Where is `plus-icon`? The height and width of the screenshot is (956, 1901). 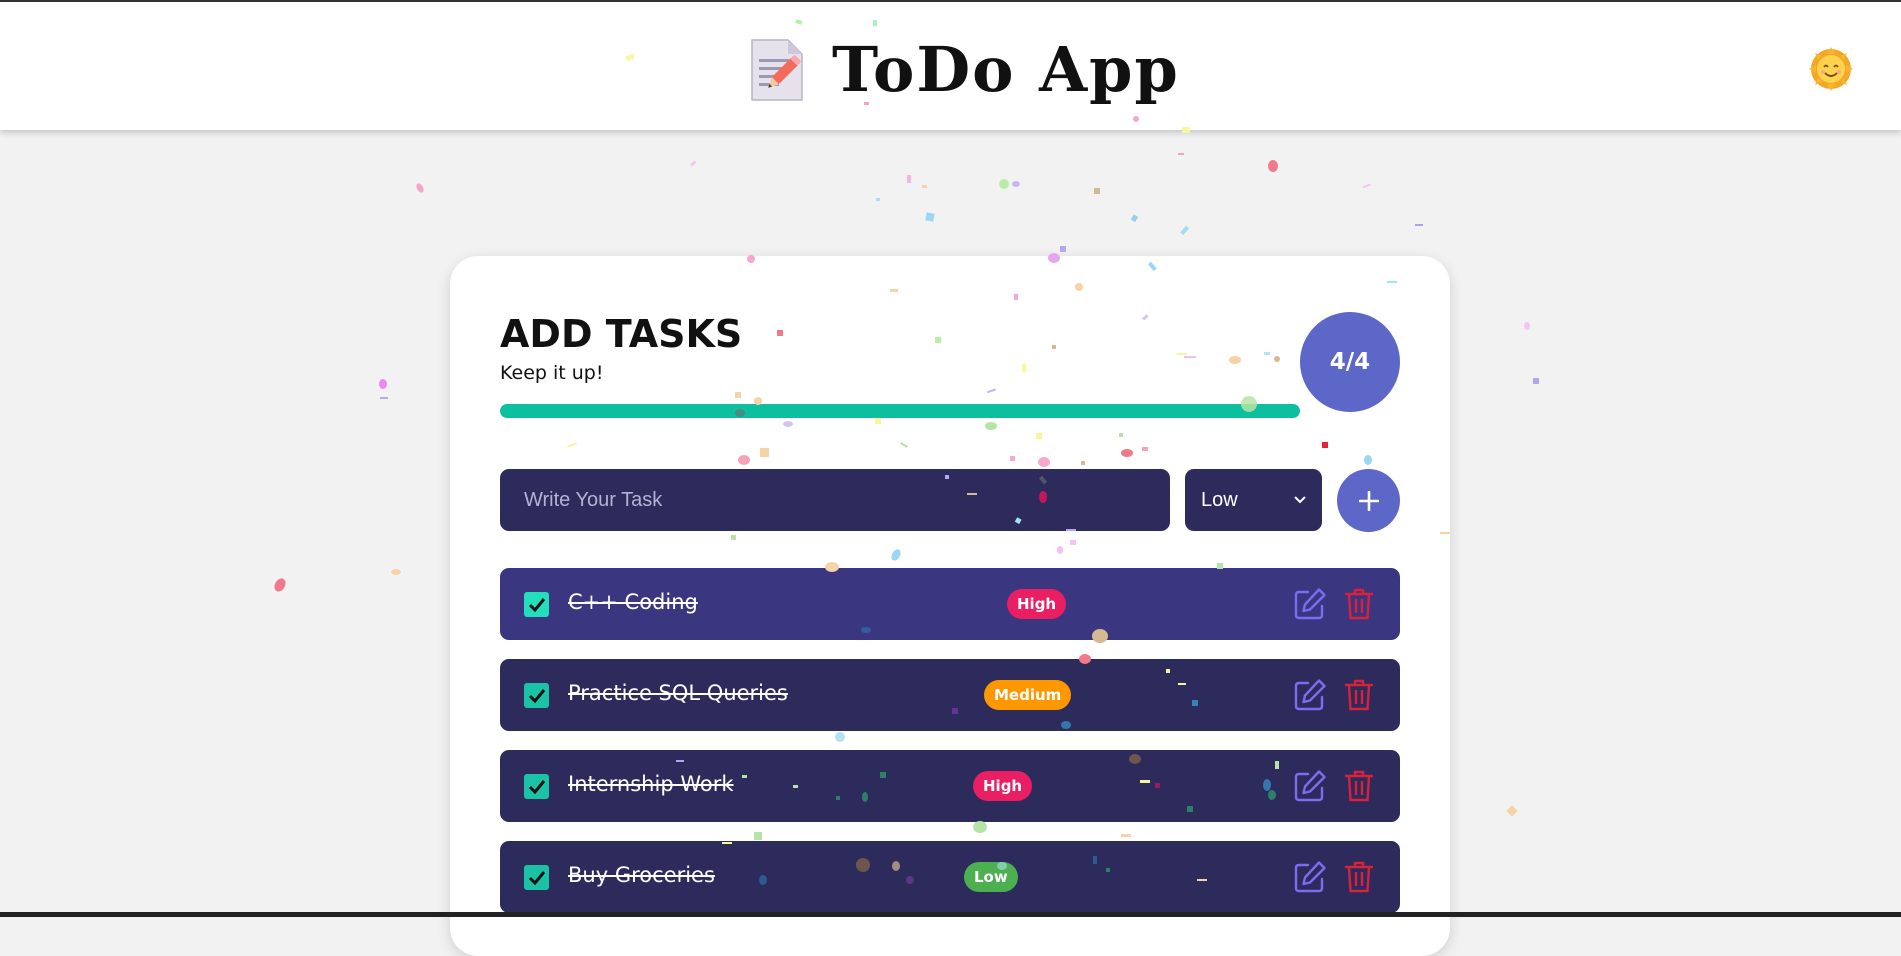
plus-icon is located at coordinates (1368, 500).